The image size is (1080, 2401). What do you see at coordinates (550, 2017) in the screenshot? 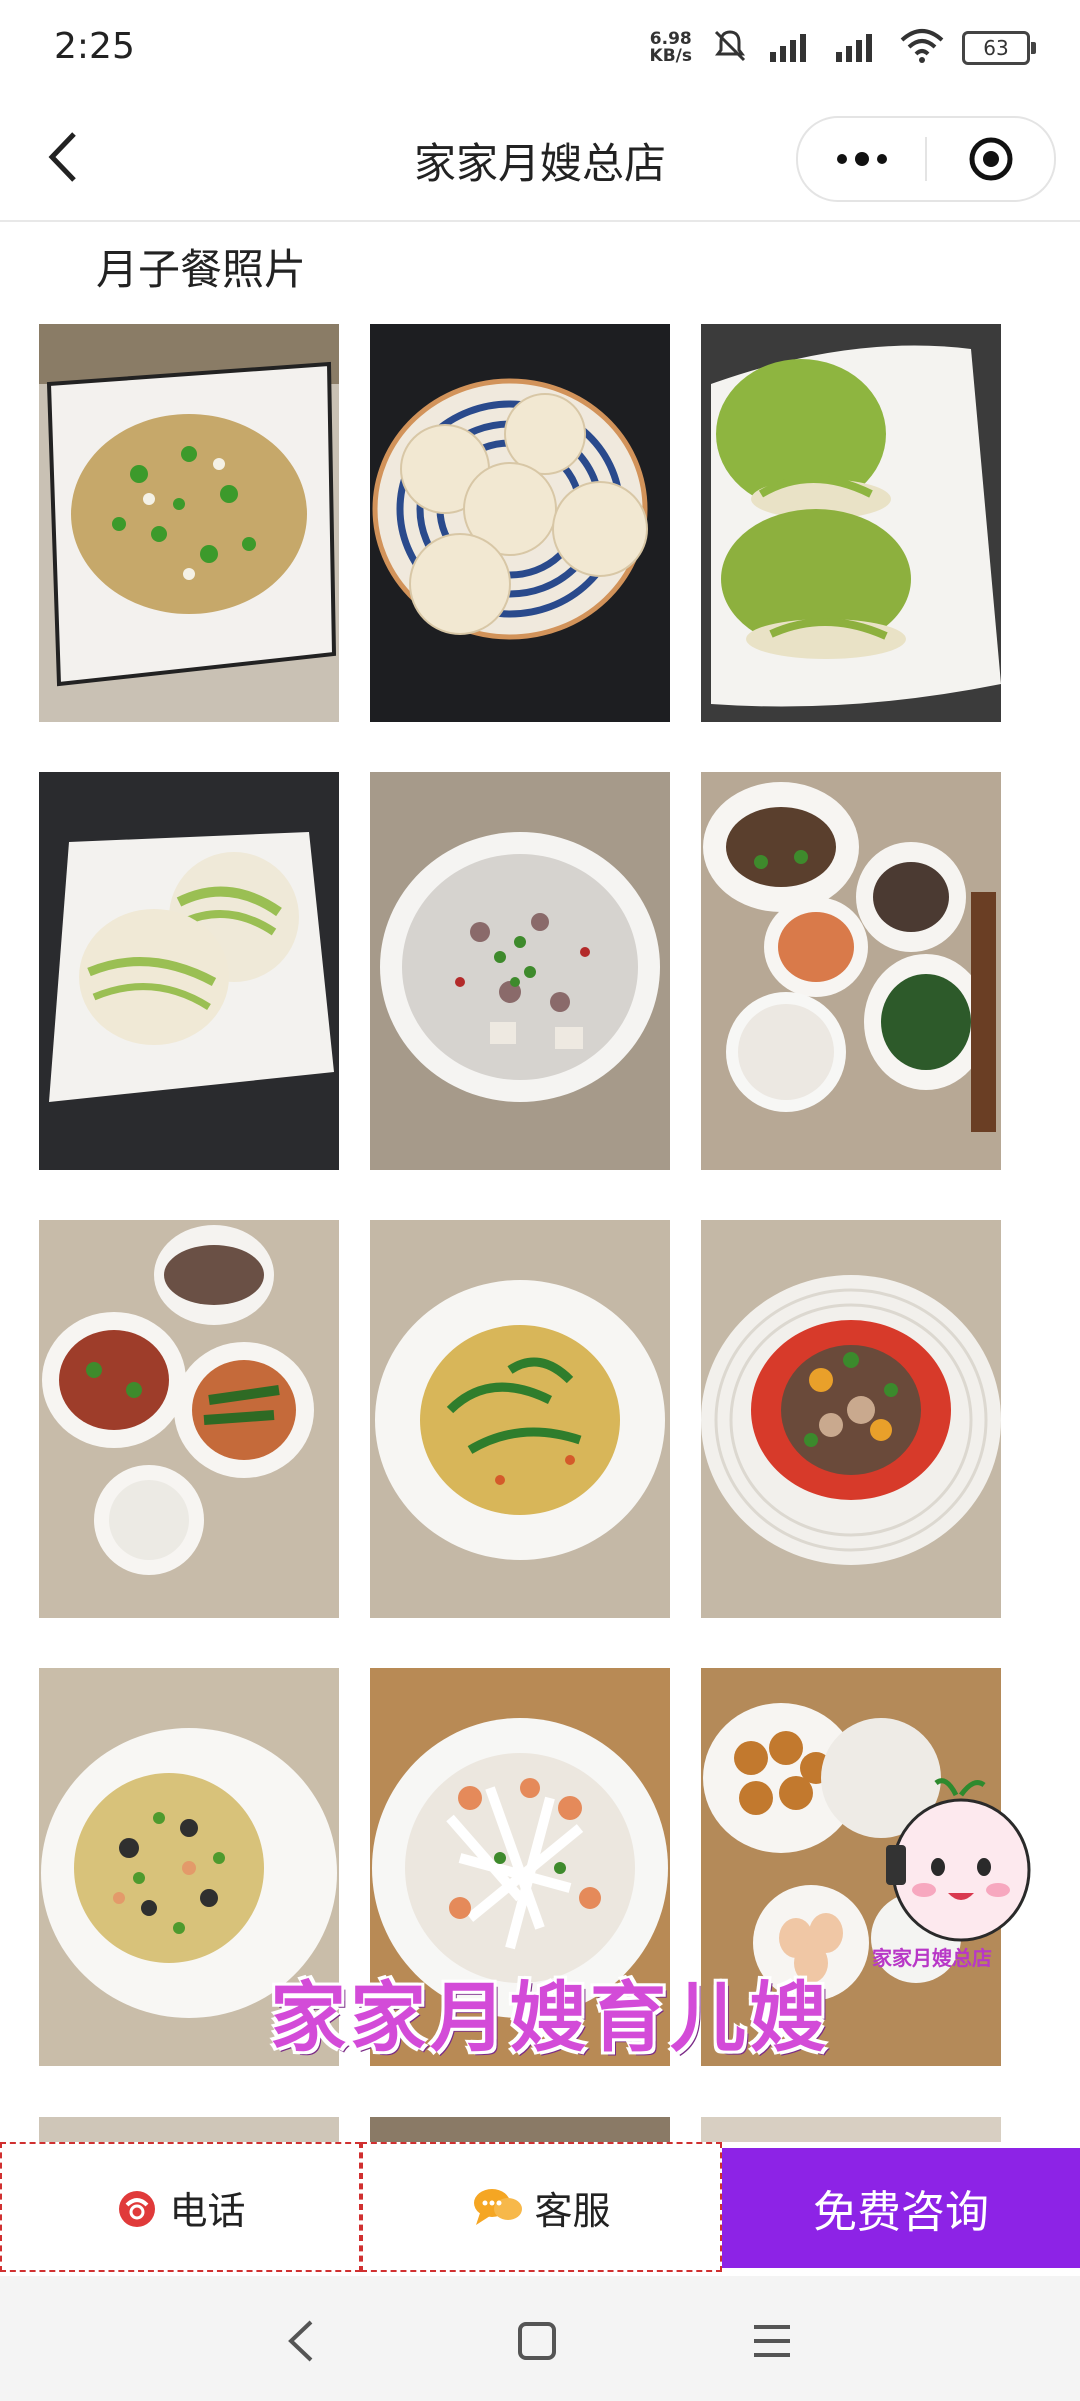
I see `watermark-text: 家家月嫂育儿嫂` at bounding box center [550, 2017].